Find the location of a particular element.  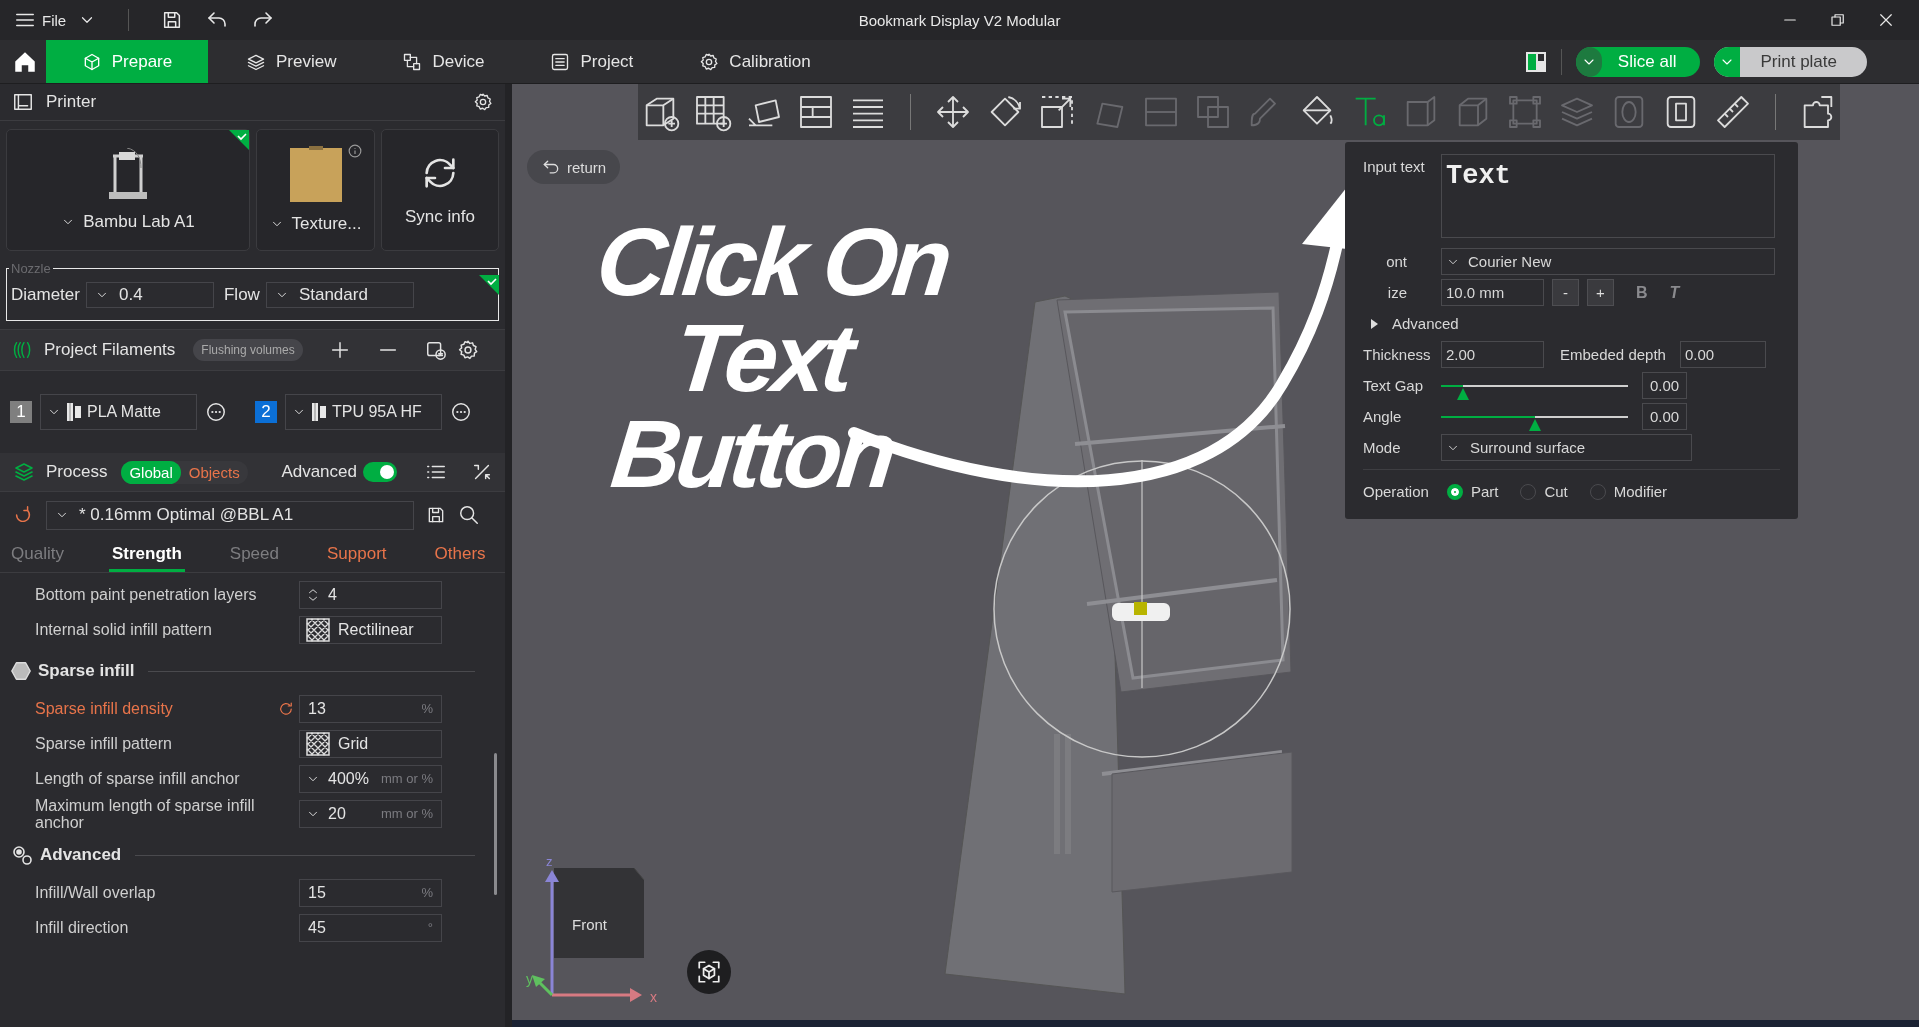

radio-label: Modifier is located at coordinates (1640, 491).